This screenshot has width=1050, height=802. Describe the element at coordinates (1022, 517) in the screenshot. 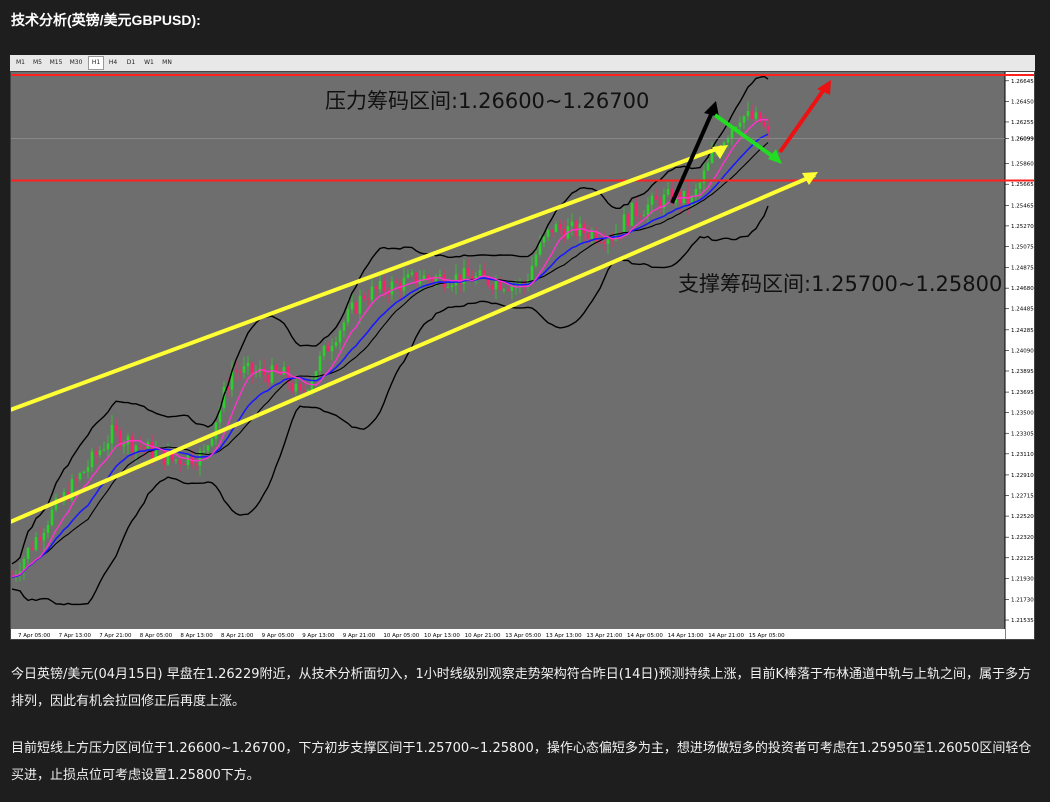

I see `y-tick-label: 1.22520` at that location.